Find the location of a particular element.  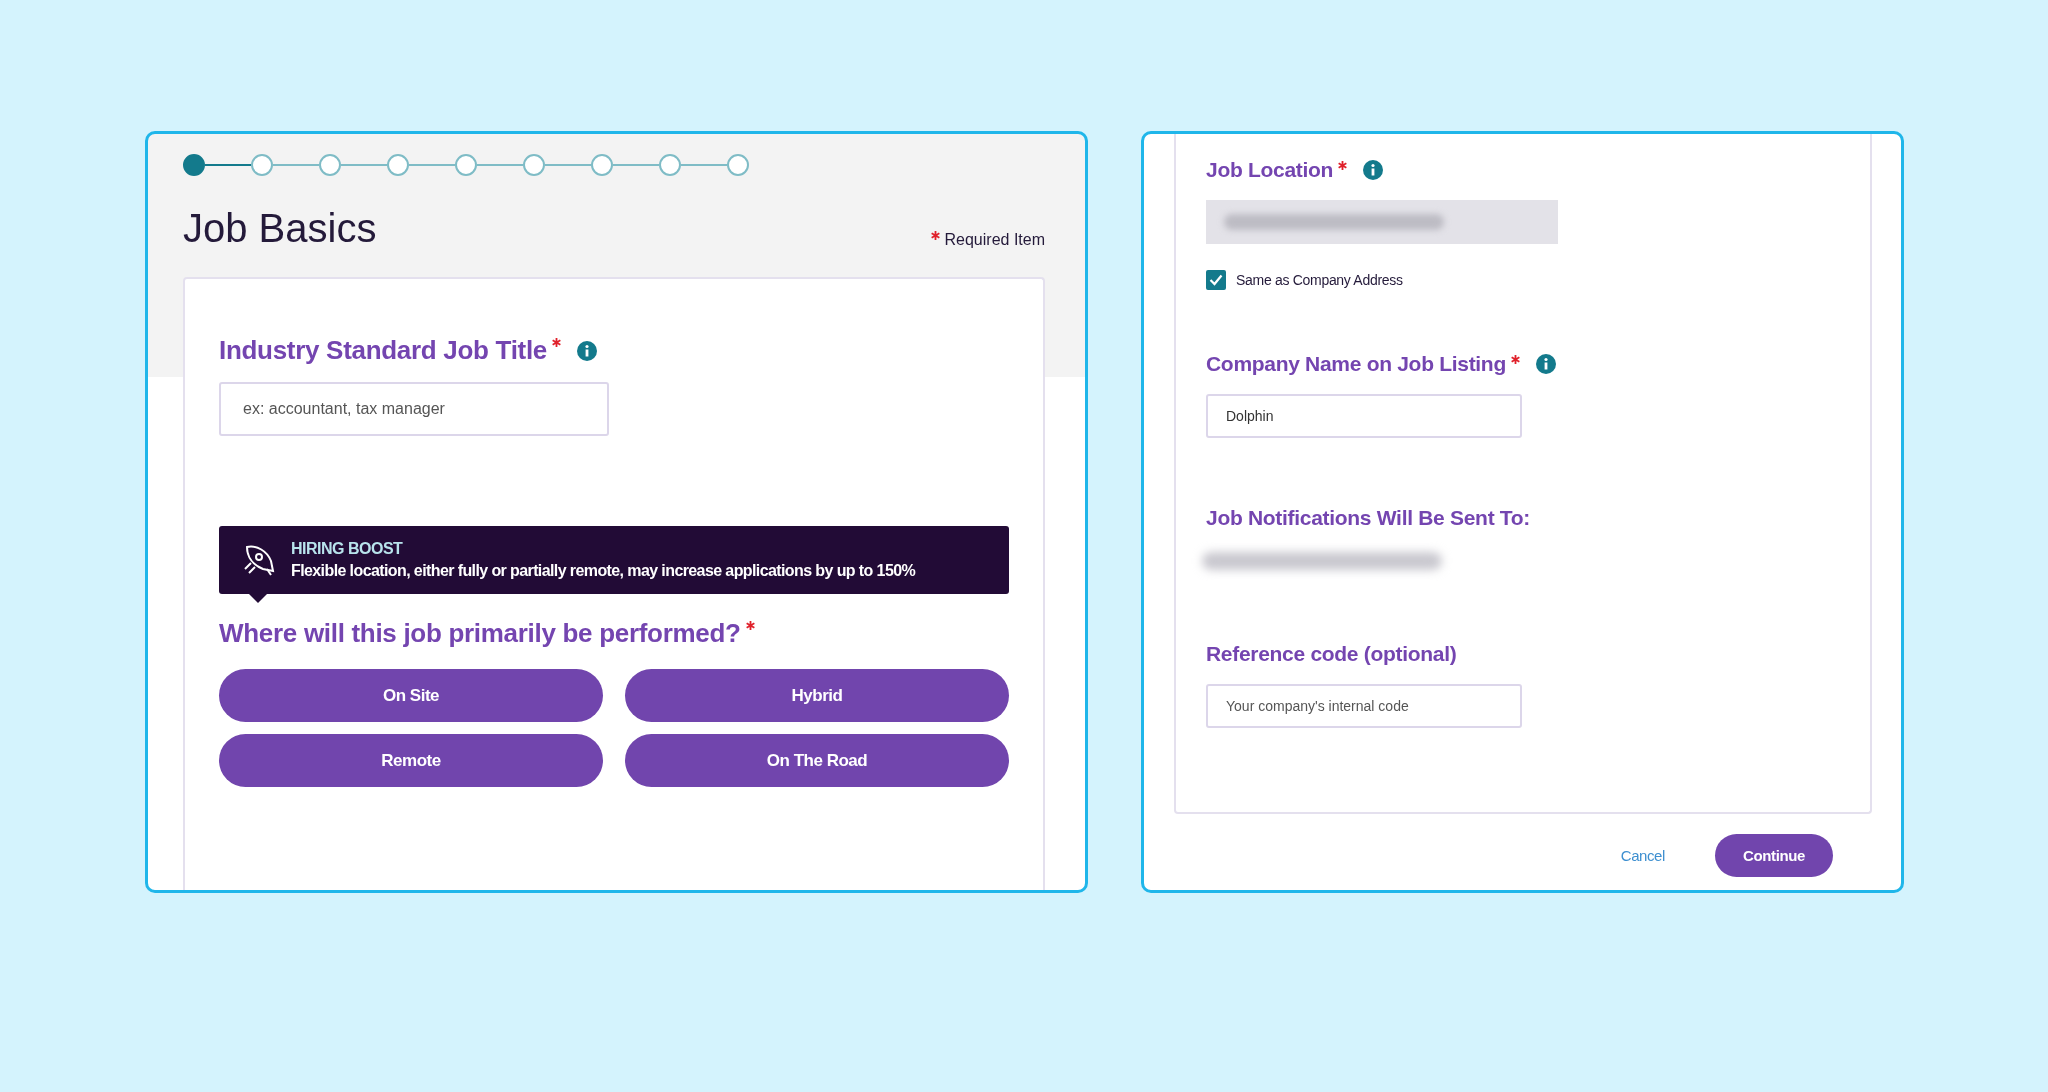

location-option-button: Remote is located at coordinates (411, 760).